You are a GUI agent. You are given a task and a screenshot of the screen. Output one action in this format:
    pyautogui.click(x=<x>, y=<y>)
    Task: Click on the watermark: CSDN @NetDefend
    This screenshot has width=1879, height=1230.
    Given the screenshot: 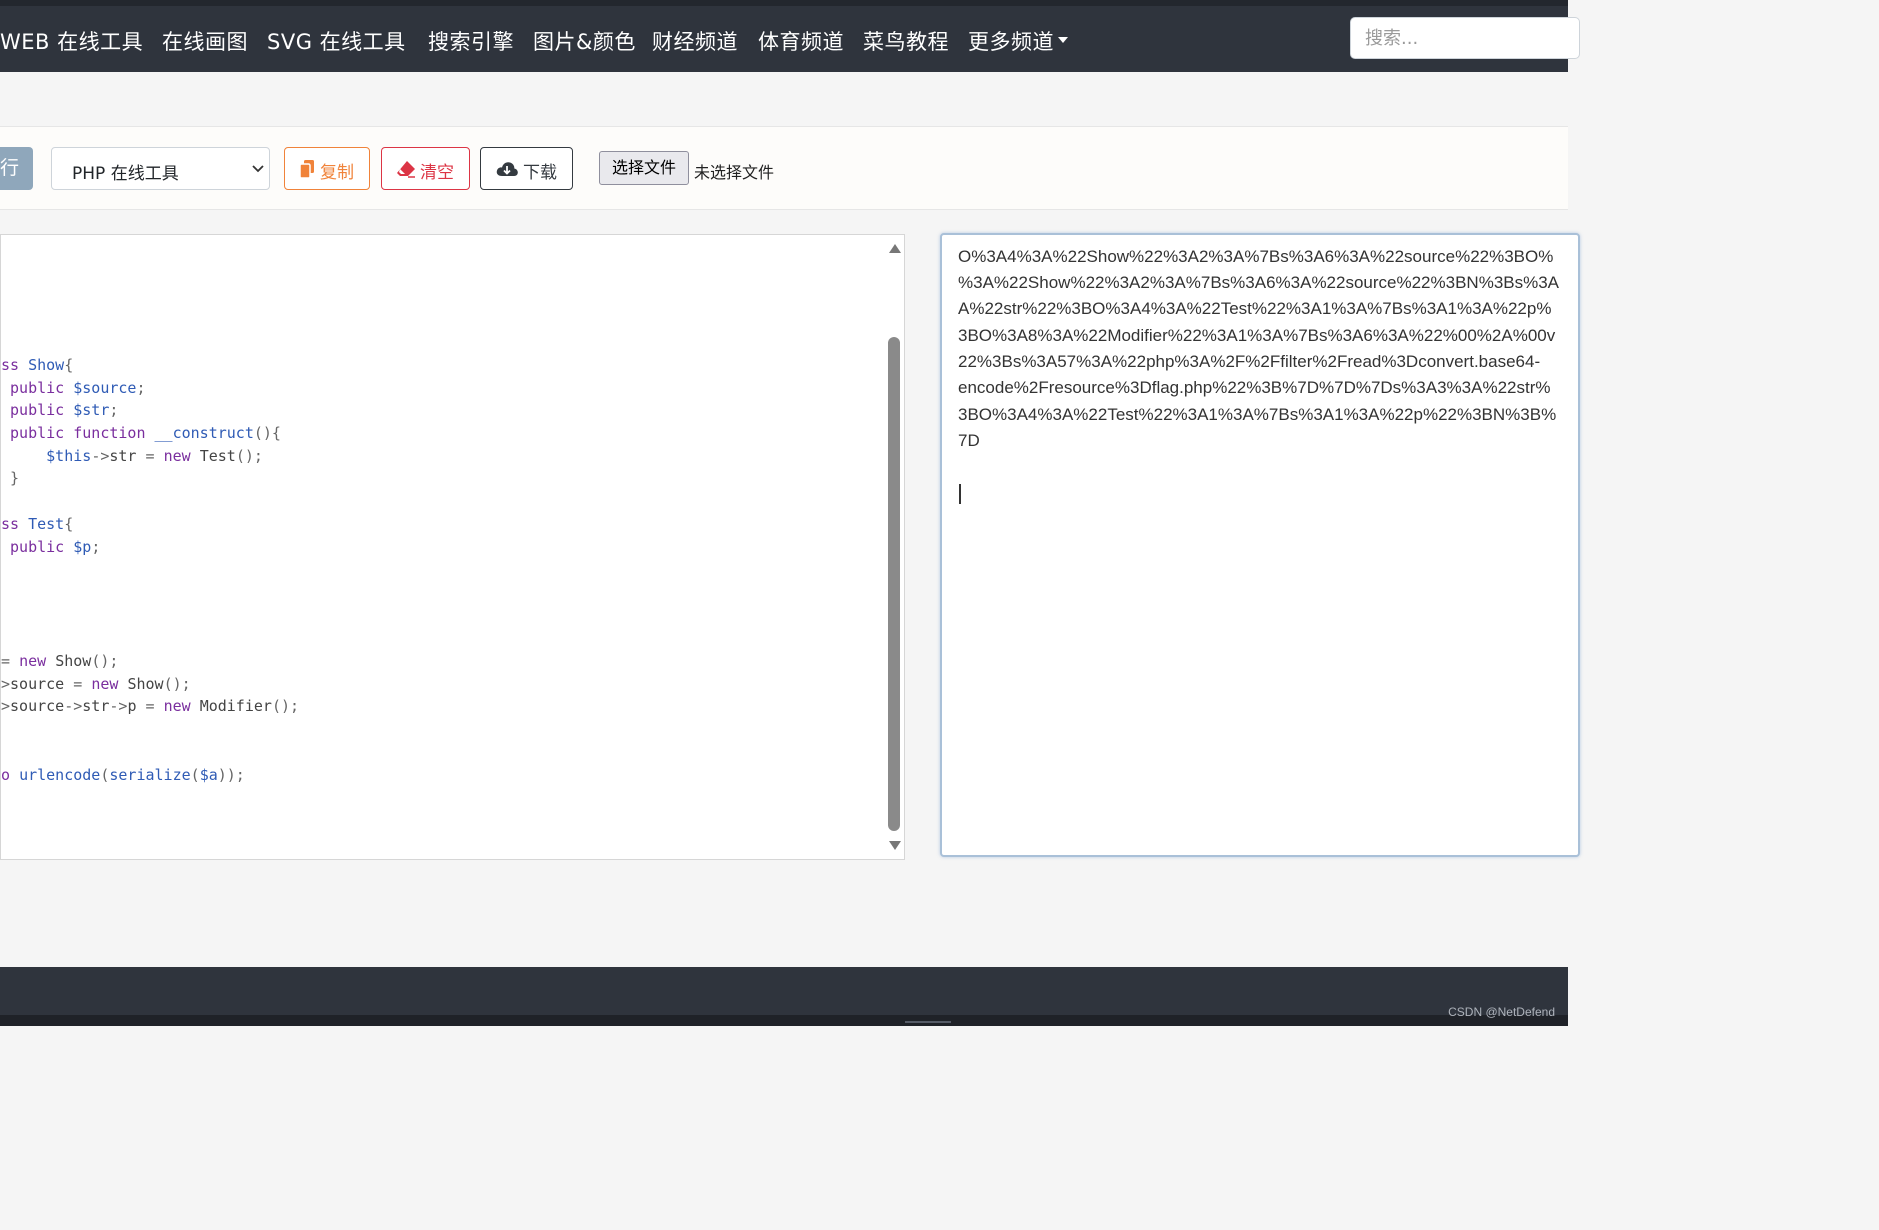 What is the action you would take?
    pyautogui.click(x=1501, y=1012)
    